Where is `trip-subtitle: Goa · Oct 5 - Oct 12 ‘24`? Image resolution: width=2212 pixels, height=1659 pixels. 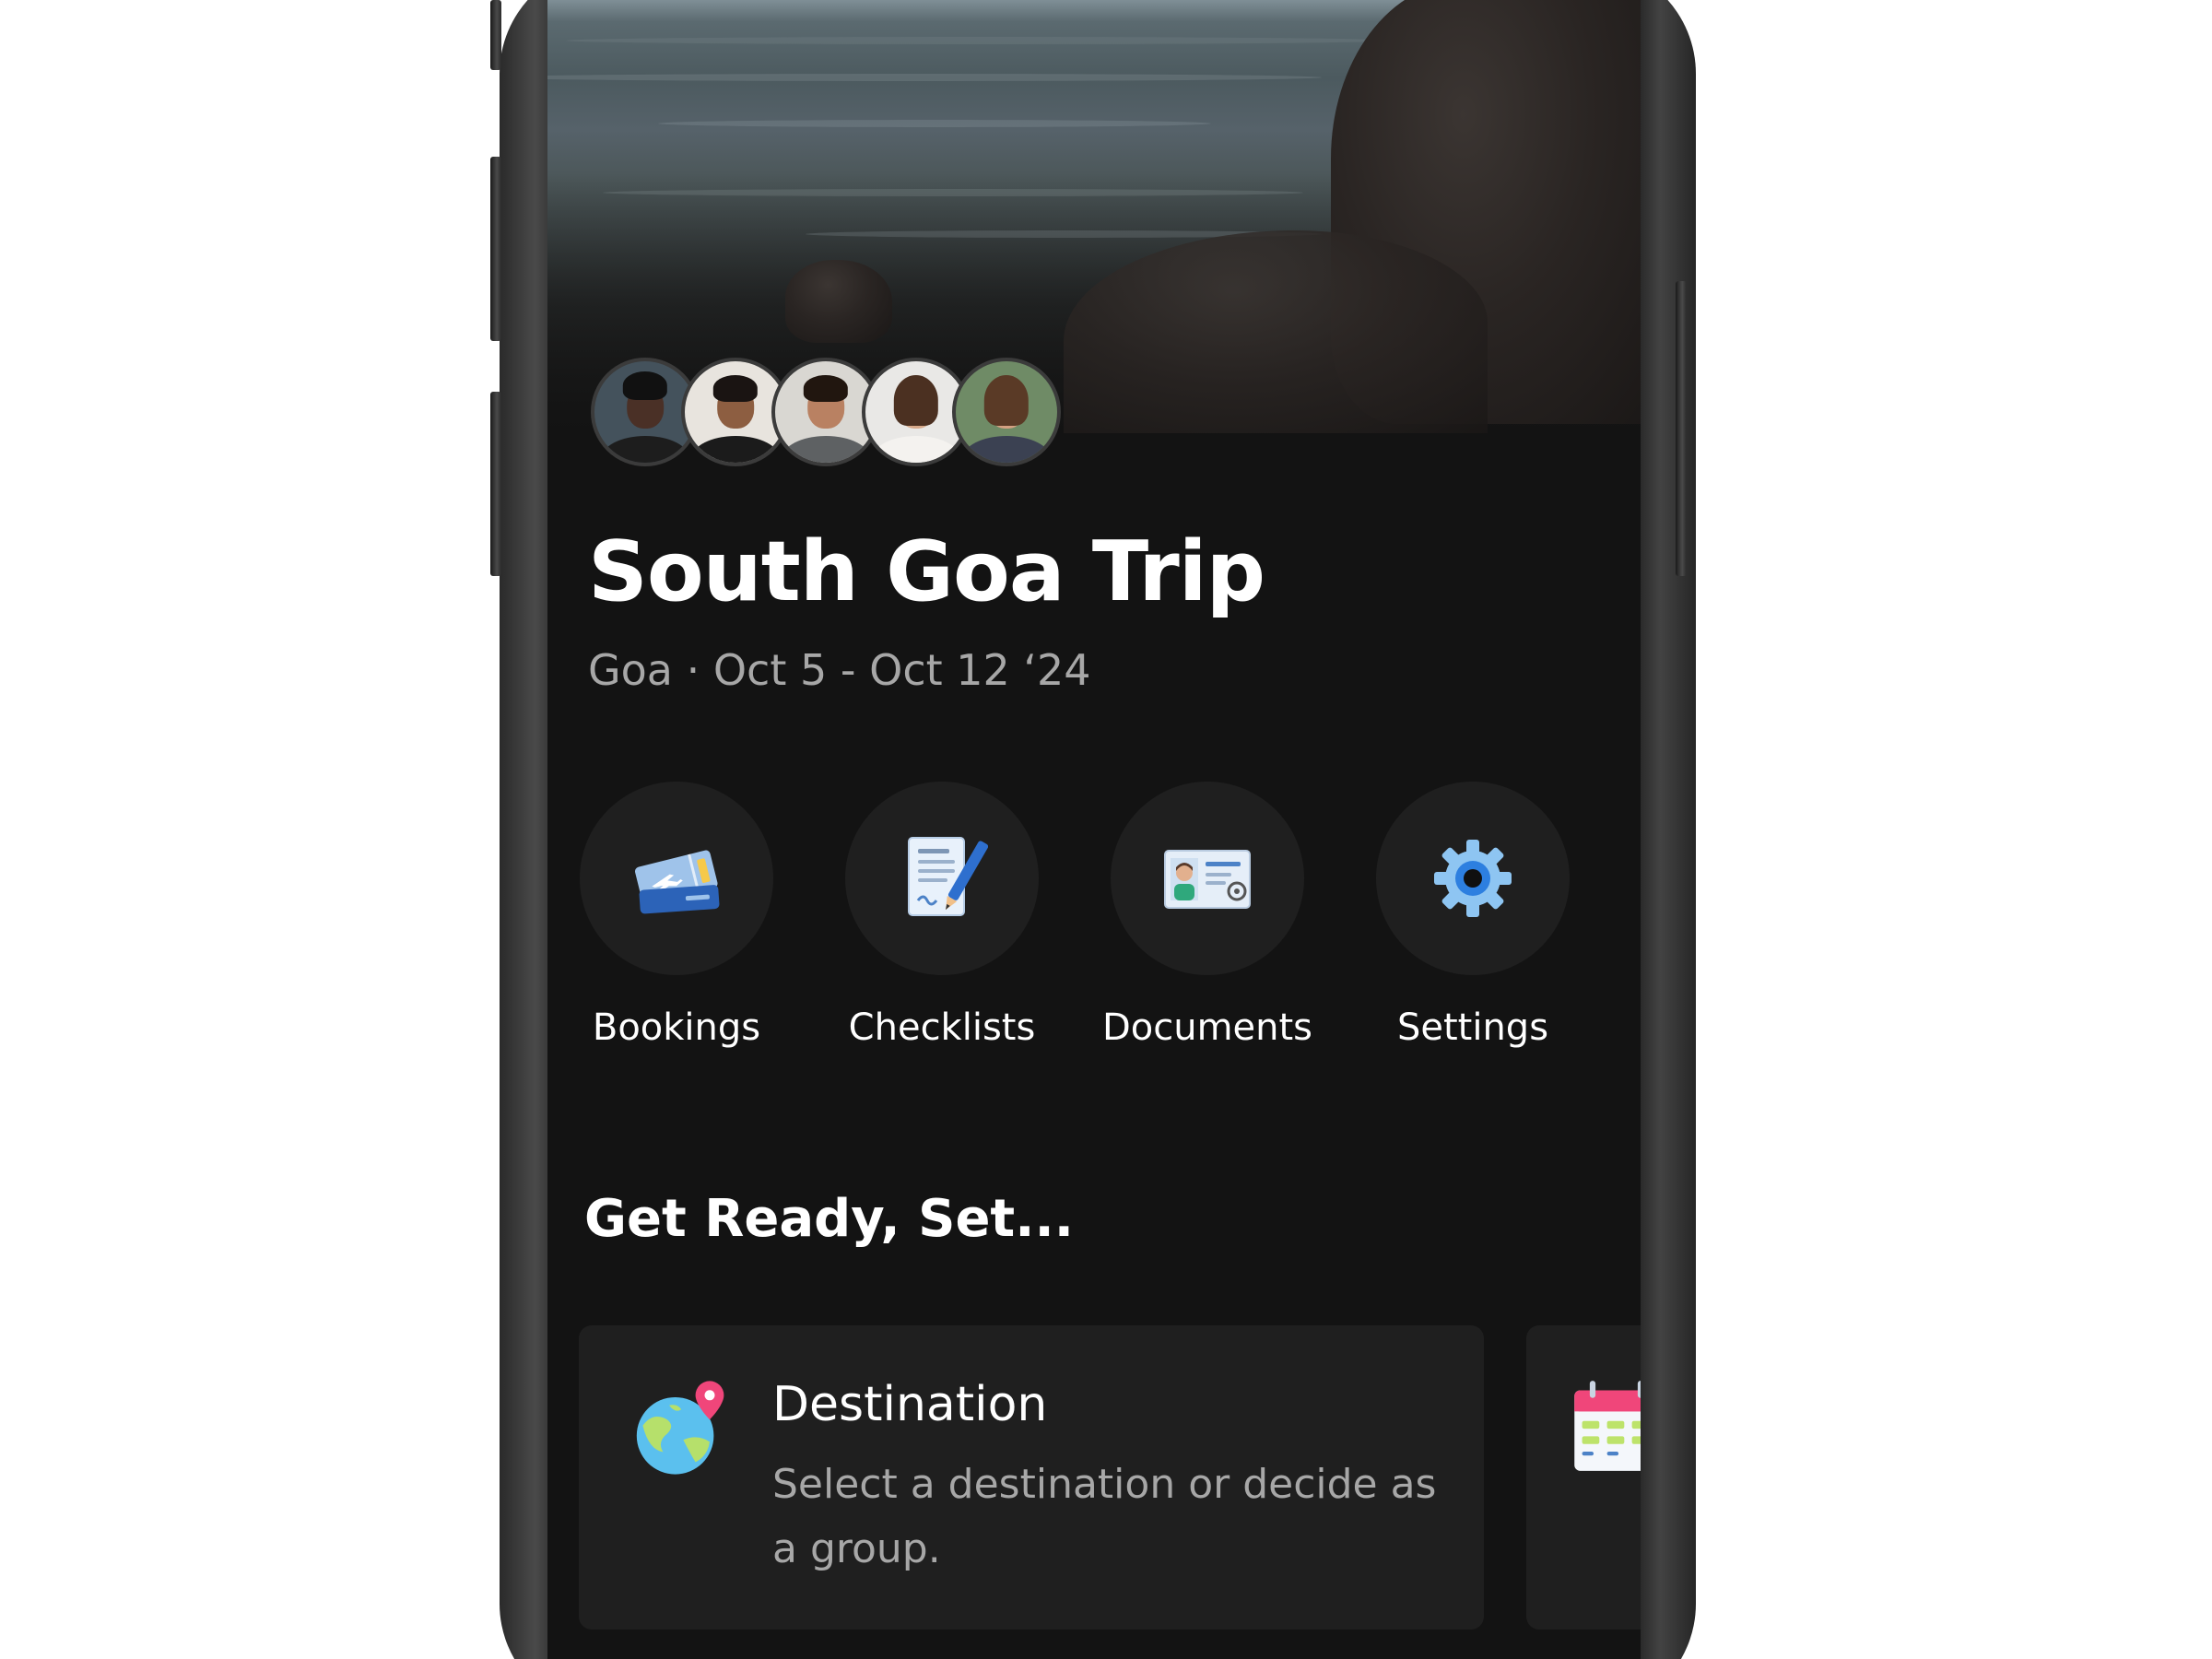
trip-subtitle: Goa · Oct 5 - Oct 12 ‘24 is located at coordinates (839, 670).